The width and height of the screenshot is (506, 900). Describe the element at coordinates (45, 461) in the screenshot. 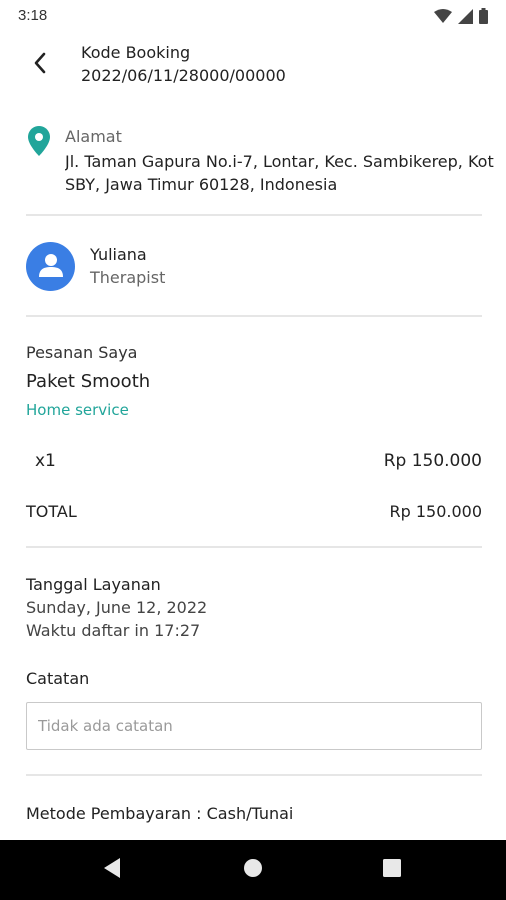

I see `order-quantity: x1` at that location.